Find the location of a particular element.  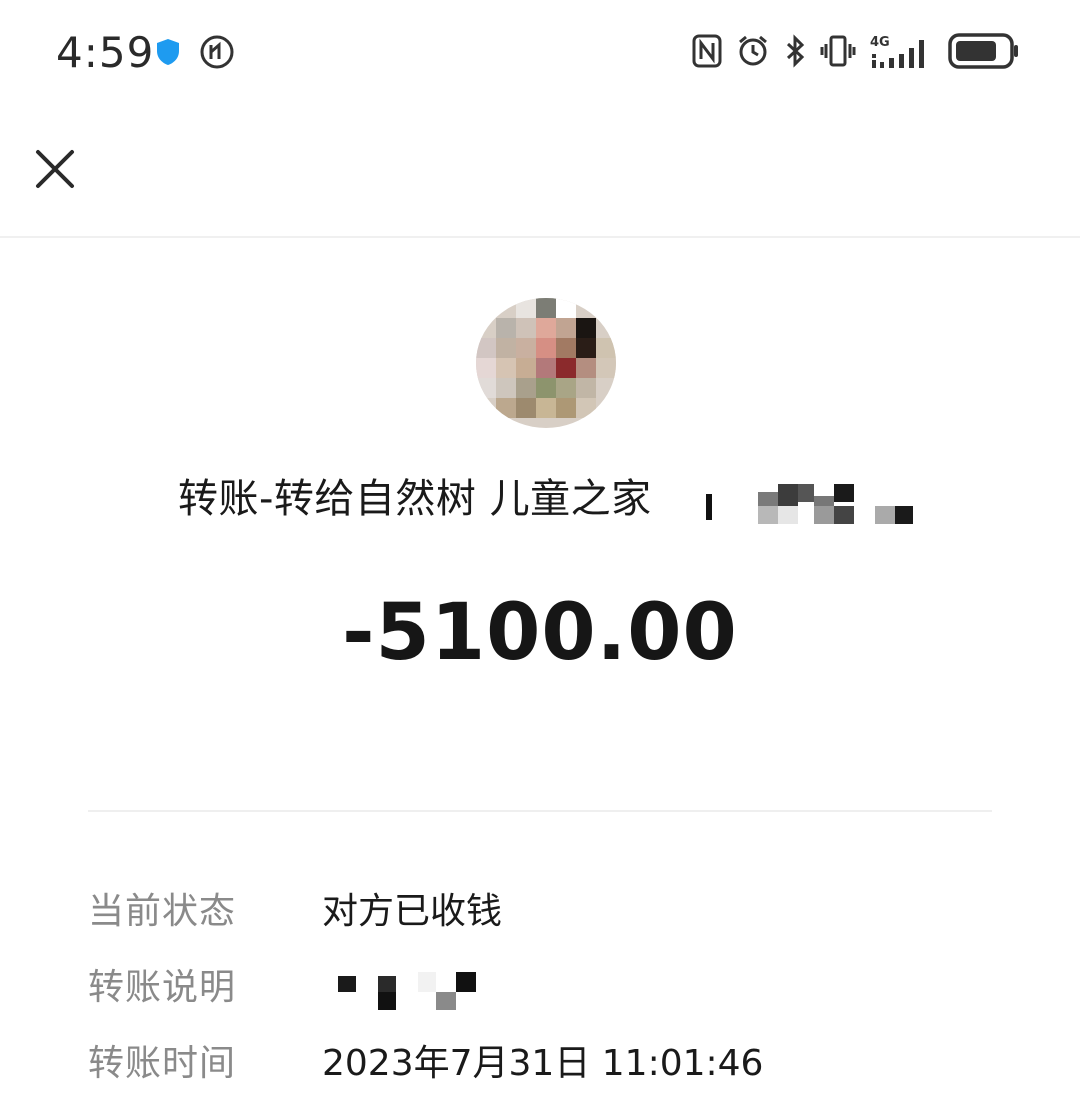

detail-label: 转账时间 is located at coordinates (162, 1063).